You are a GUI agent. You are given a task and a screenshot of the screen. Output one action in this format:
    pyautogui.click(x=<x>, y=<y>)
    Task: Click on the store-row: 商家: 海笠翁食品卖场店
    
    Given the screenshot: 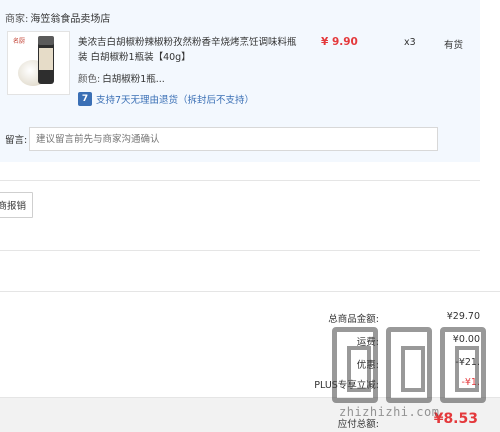 What is the action you would take?
    pyautogui.click(x=57, y=17)
    